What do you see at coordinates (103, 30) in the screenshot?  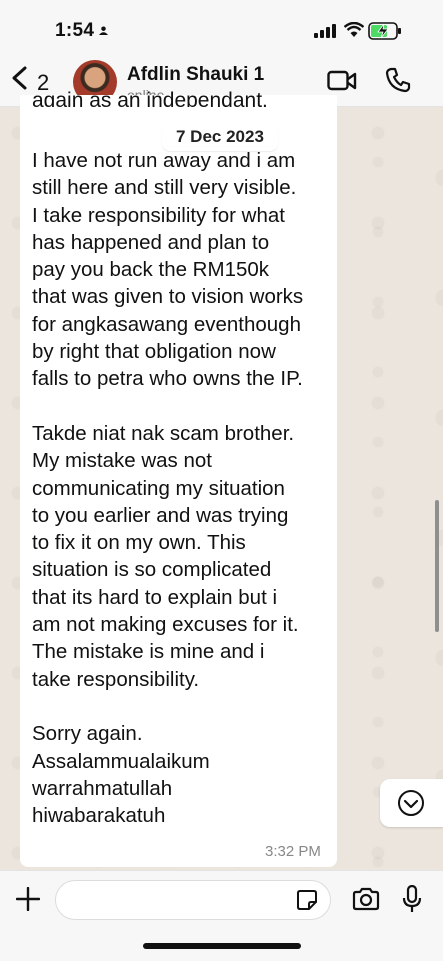 I see `person-icon` at bounding box center [103, 30].